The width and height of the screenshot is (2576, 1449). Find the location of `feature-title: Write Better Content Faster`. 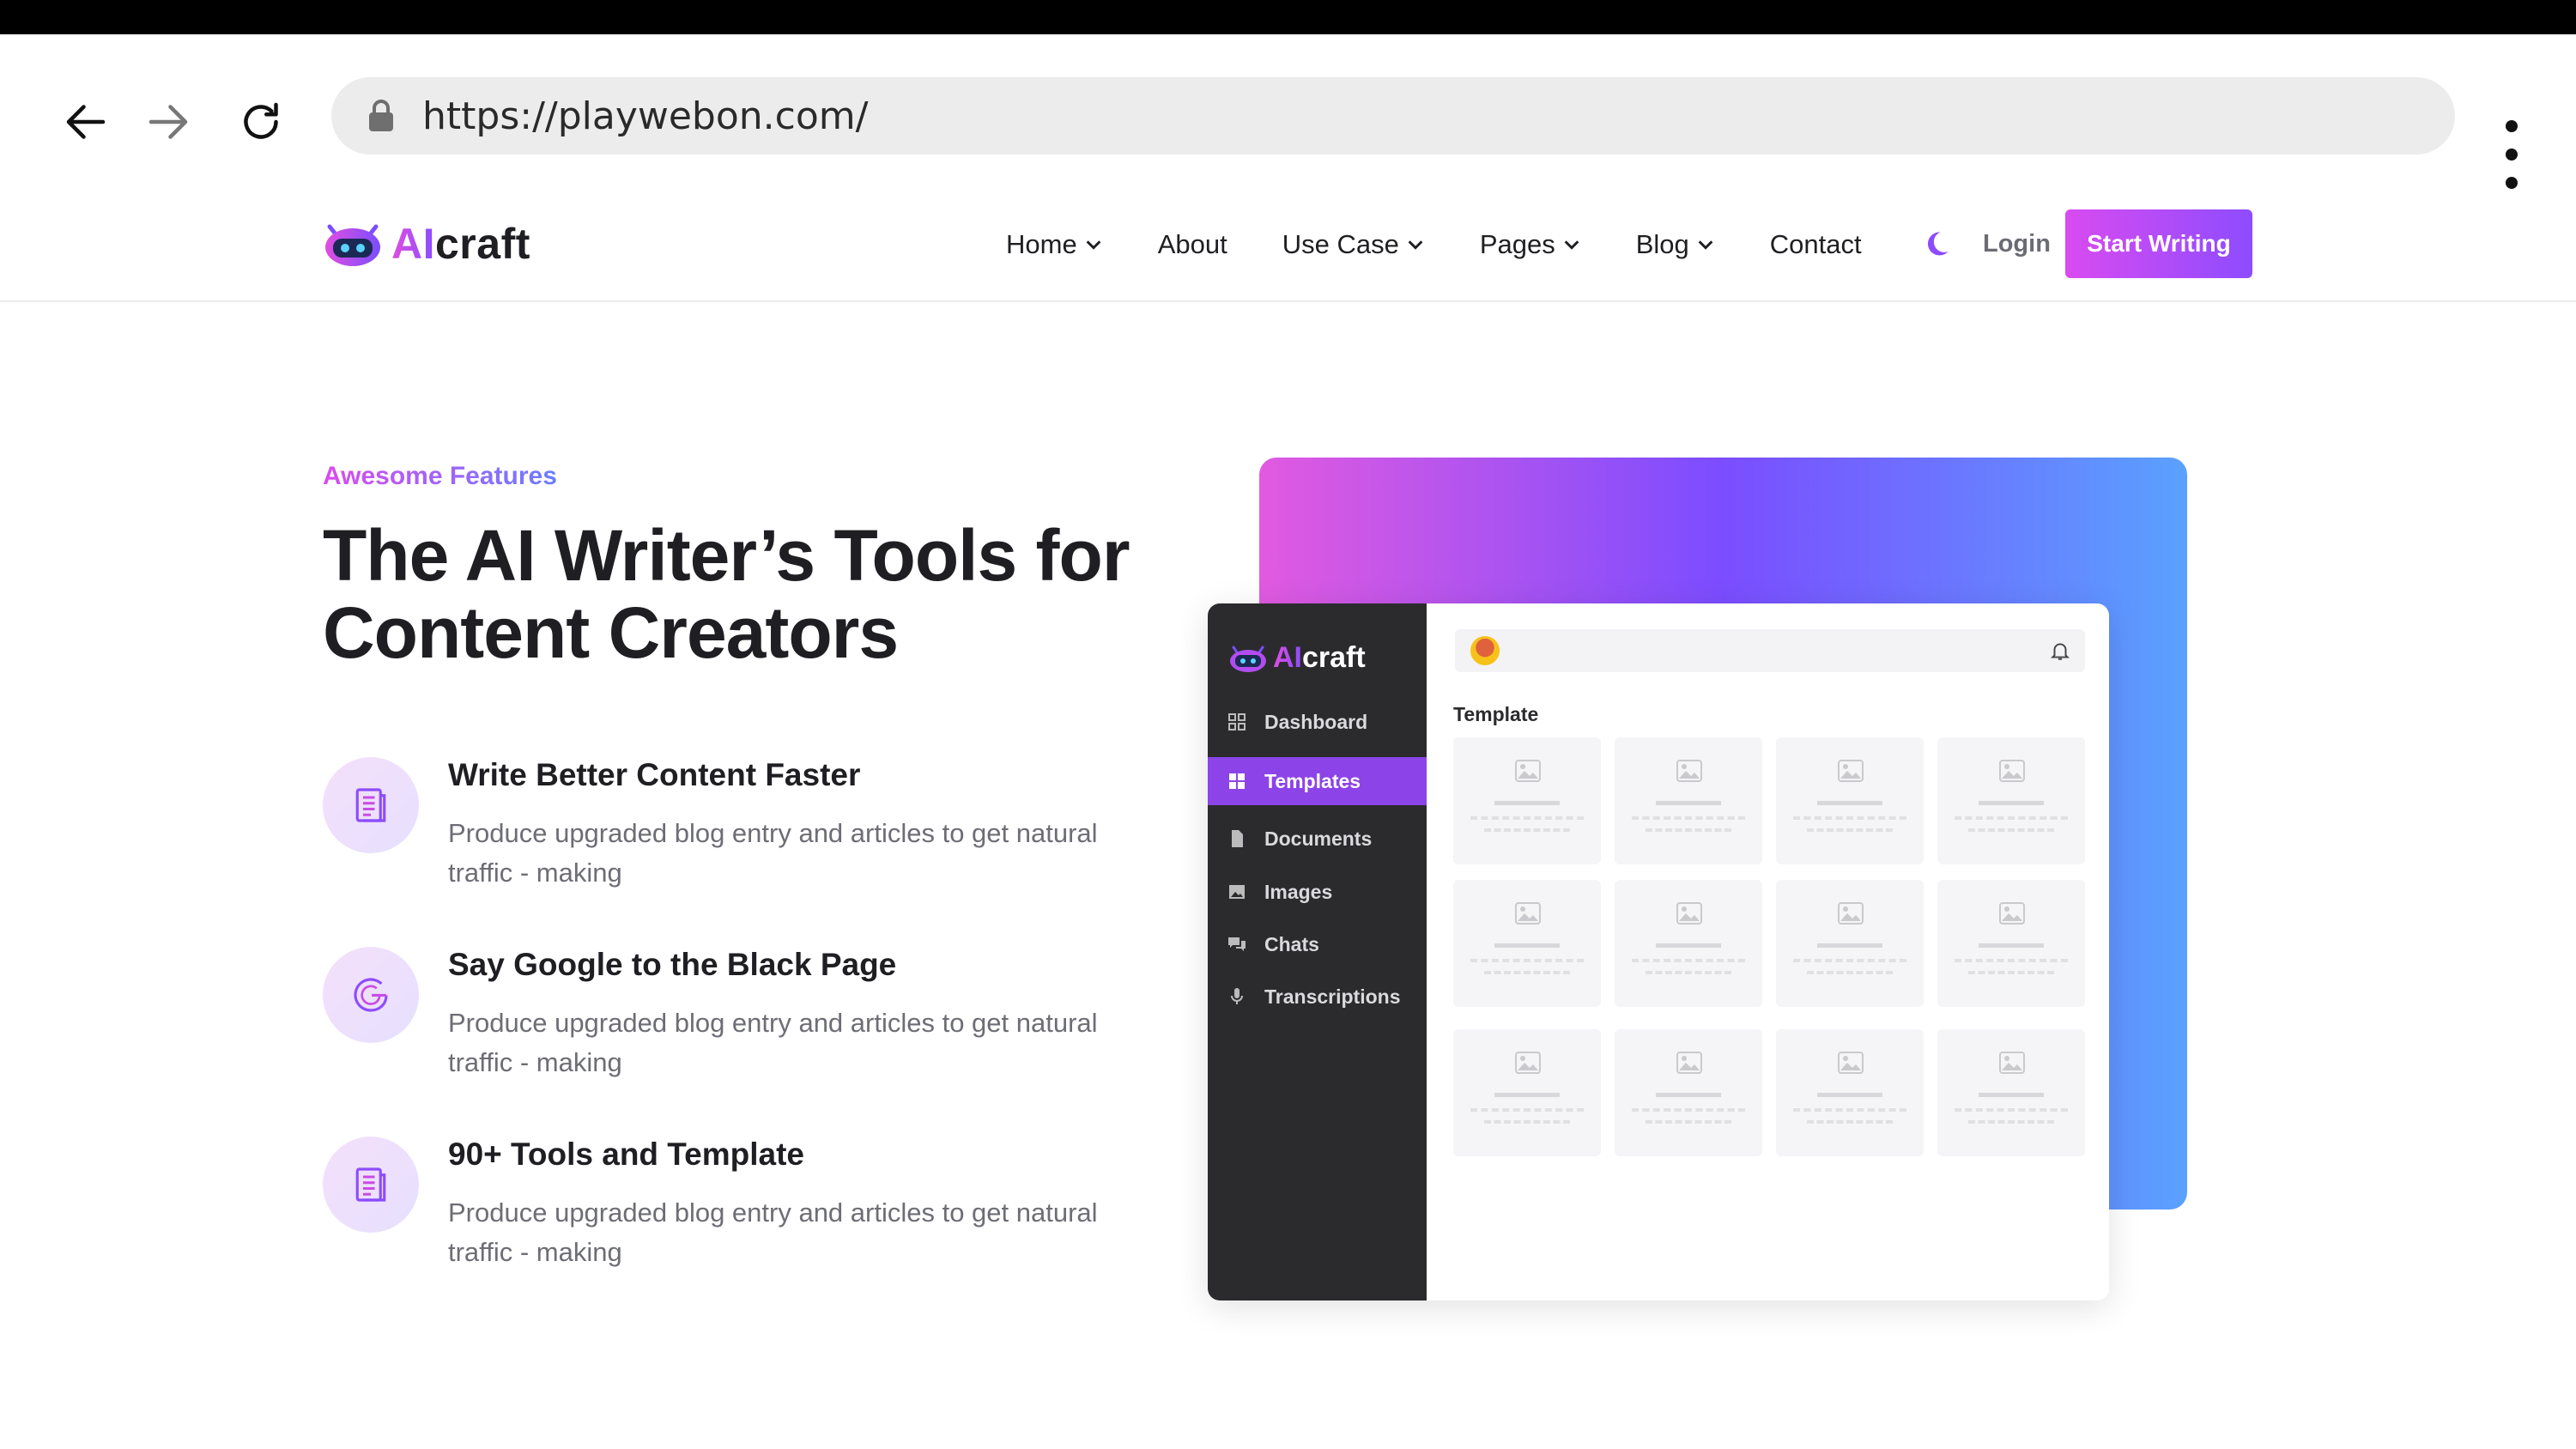

feature-title: Write Better Content Faster is located at coordinates (654, 774).